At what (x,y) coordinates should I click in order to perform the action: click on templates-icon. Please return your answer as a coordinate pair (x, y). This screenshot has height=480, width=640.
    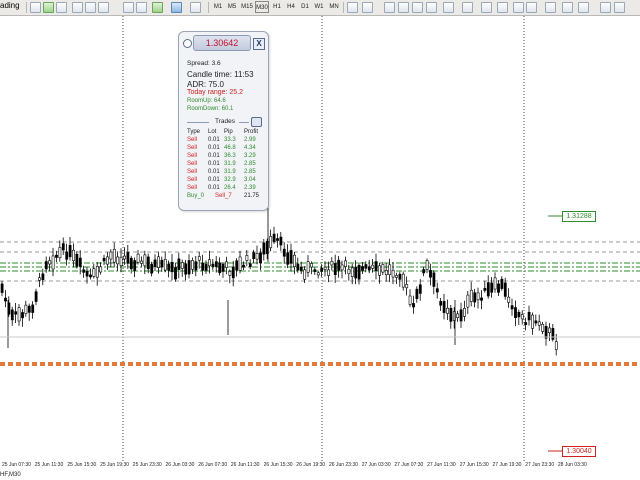
    Looking at the image, I should click on (195, 7).